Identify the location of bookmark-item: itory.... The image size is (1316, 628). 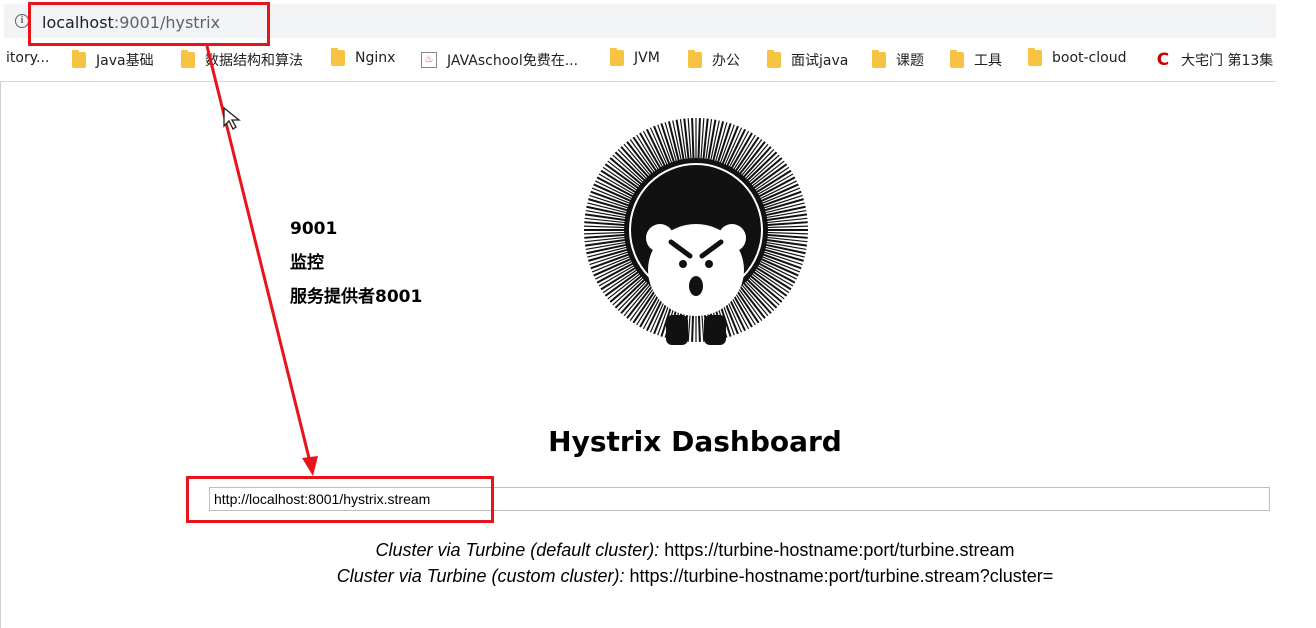
(27, 58).